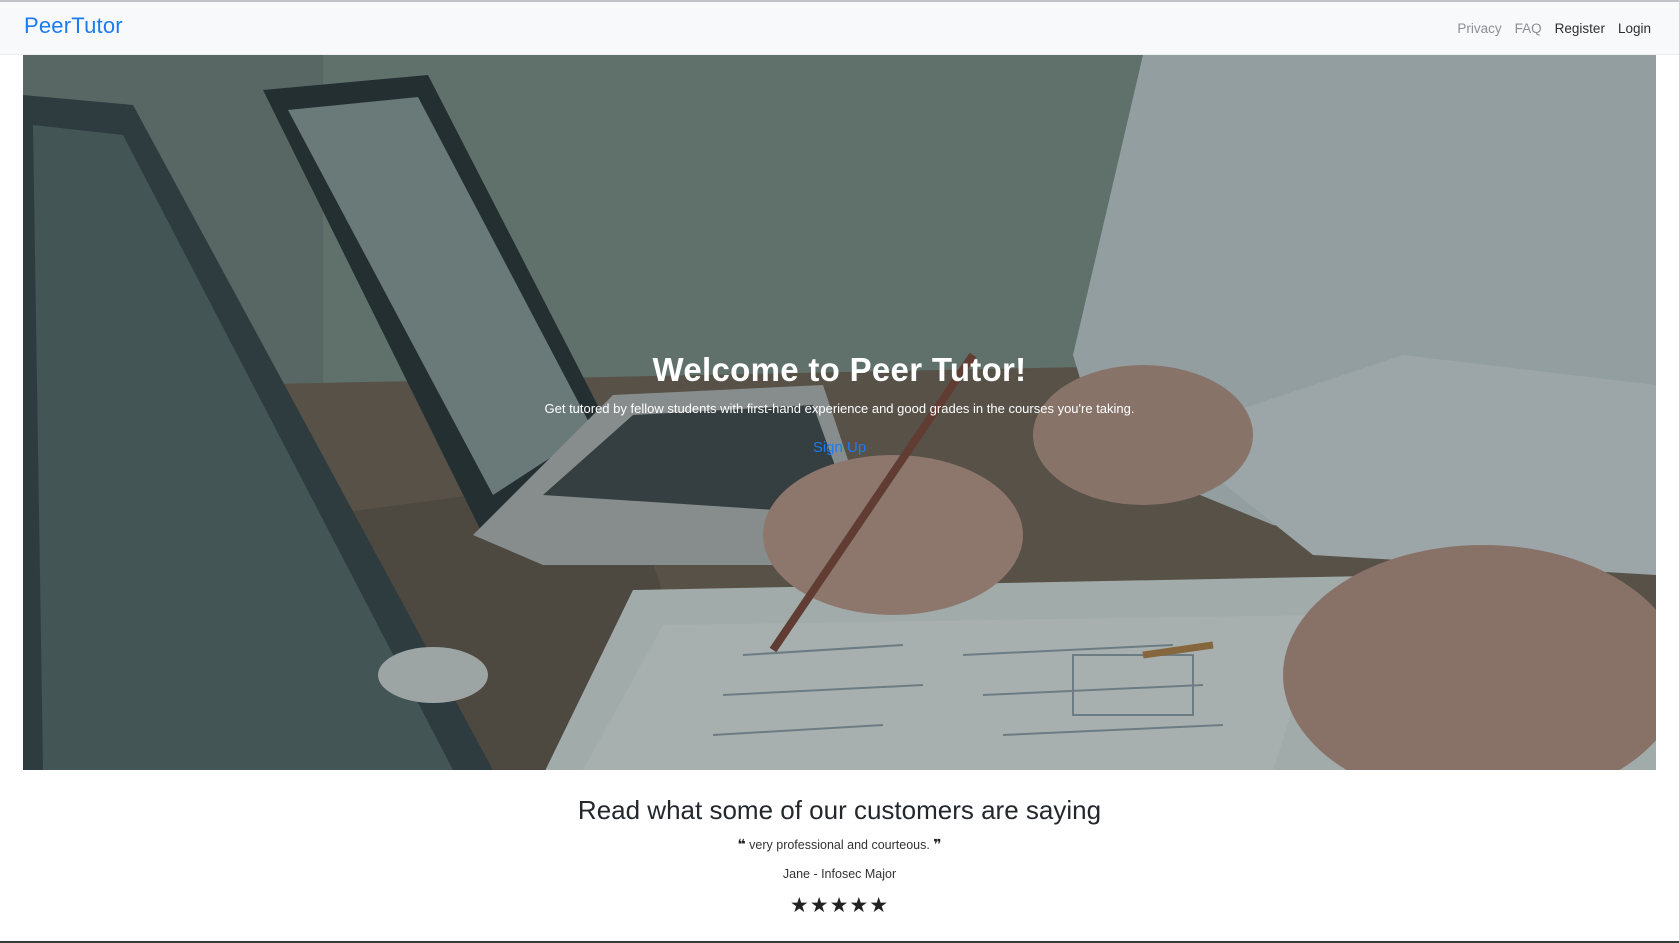 The height and width of the screenshot is (943, 1679). Describe the element at coordinates (73, 26) in the screenshot. I see `brand-logo: PeerTutor` at that location.